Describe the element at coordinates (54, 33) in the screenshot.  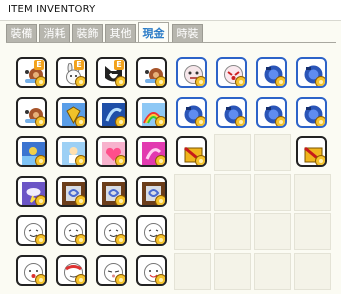
I see `tab-use: 消耗` at that location.